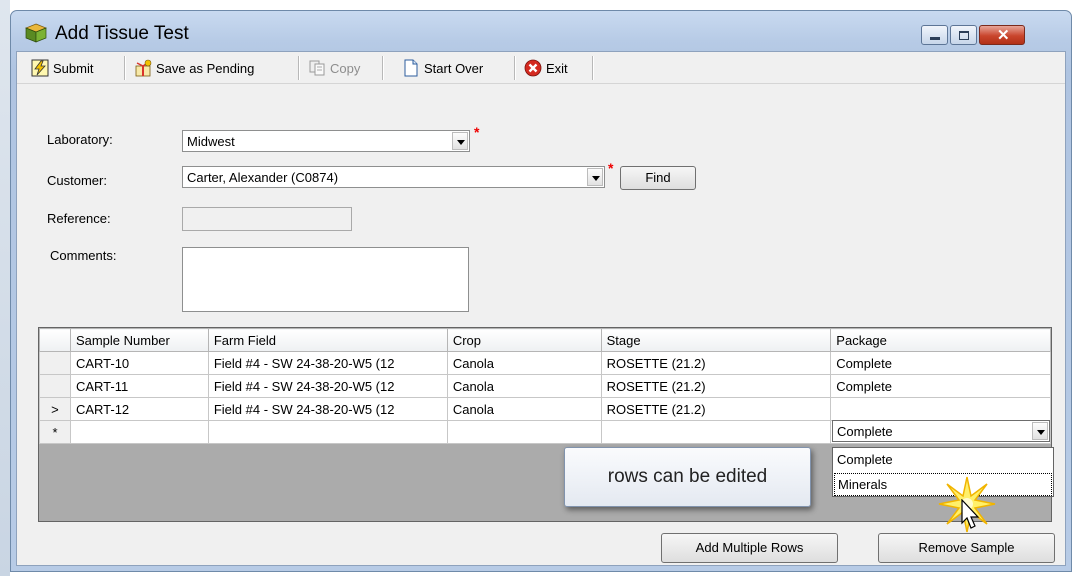 This screenshot has width=1076, height=576. Describe the element at coordinates (122, 33) in the screenshot. I see `window-title: Add Tissue Test` at that location.